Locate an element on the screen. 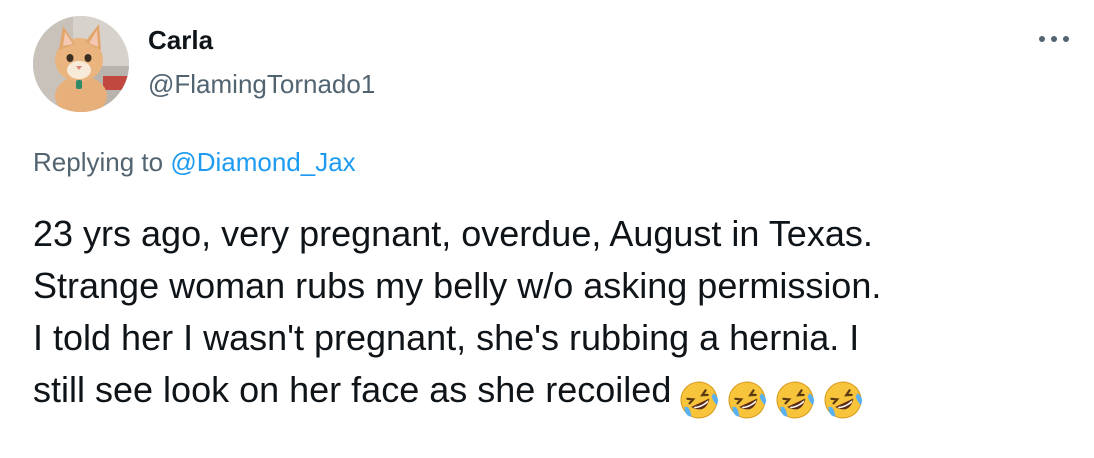 The image size is (1094, 458). avatar is located at coordinates (81, 64).